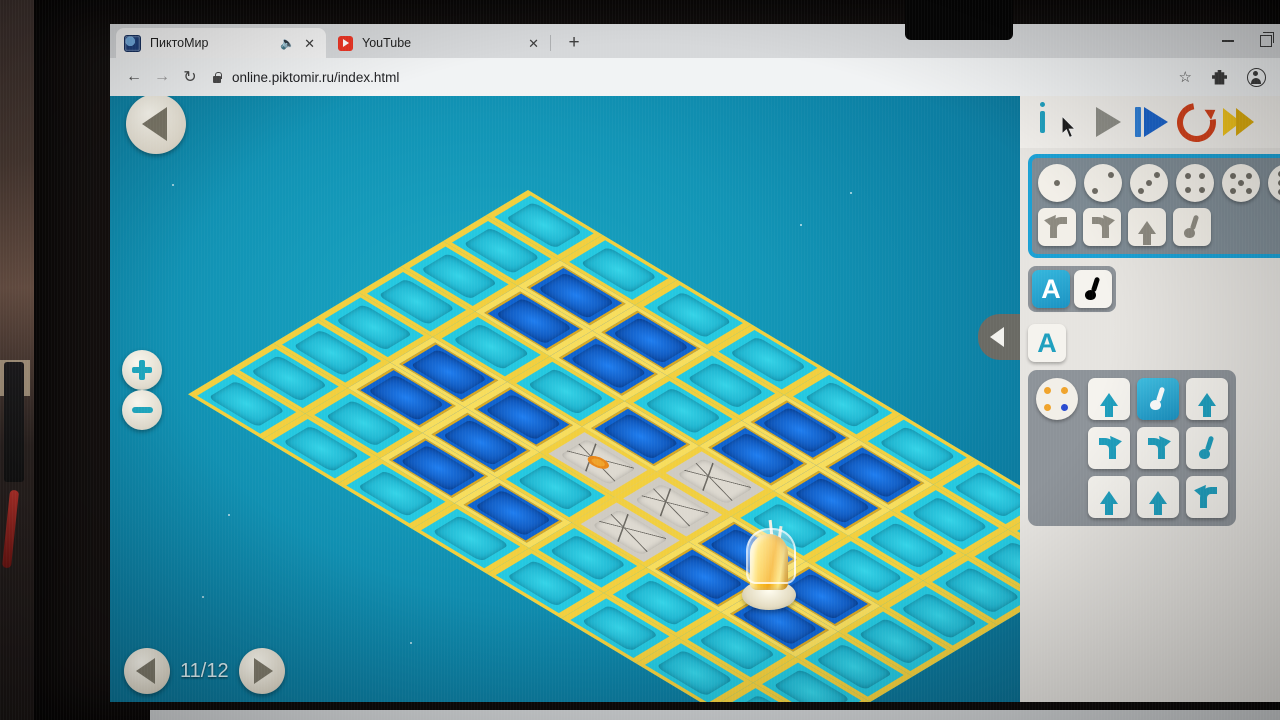  Describe the element at coordinates (1228, 41) in the screenshot. I see `minimize-icon` at that location.